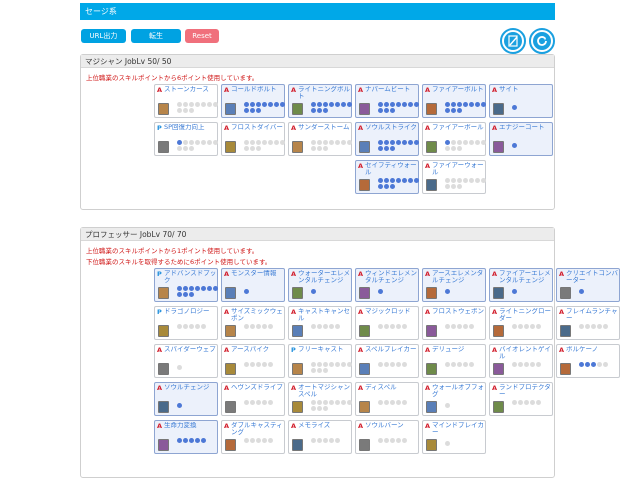 The image size is (640, 480). I want to click on skill-card: P ドラゴノロジー, so click(186, 323).